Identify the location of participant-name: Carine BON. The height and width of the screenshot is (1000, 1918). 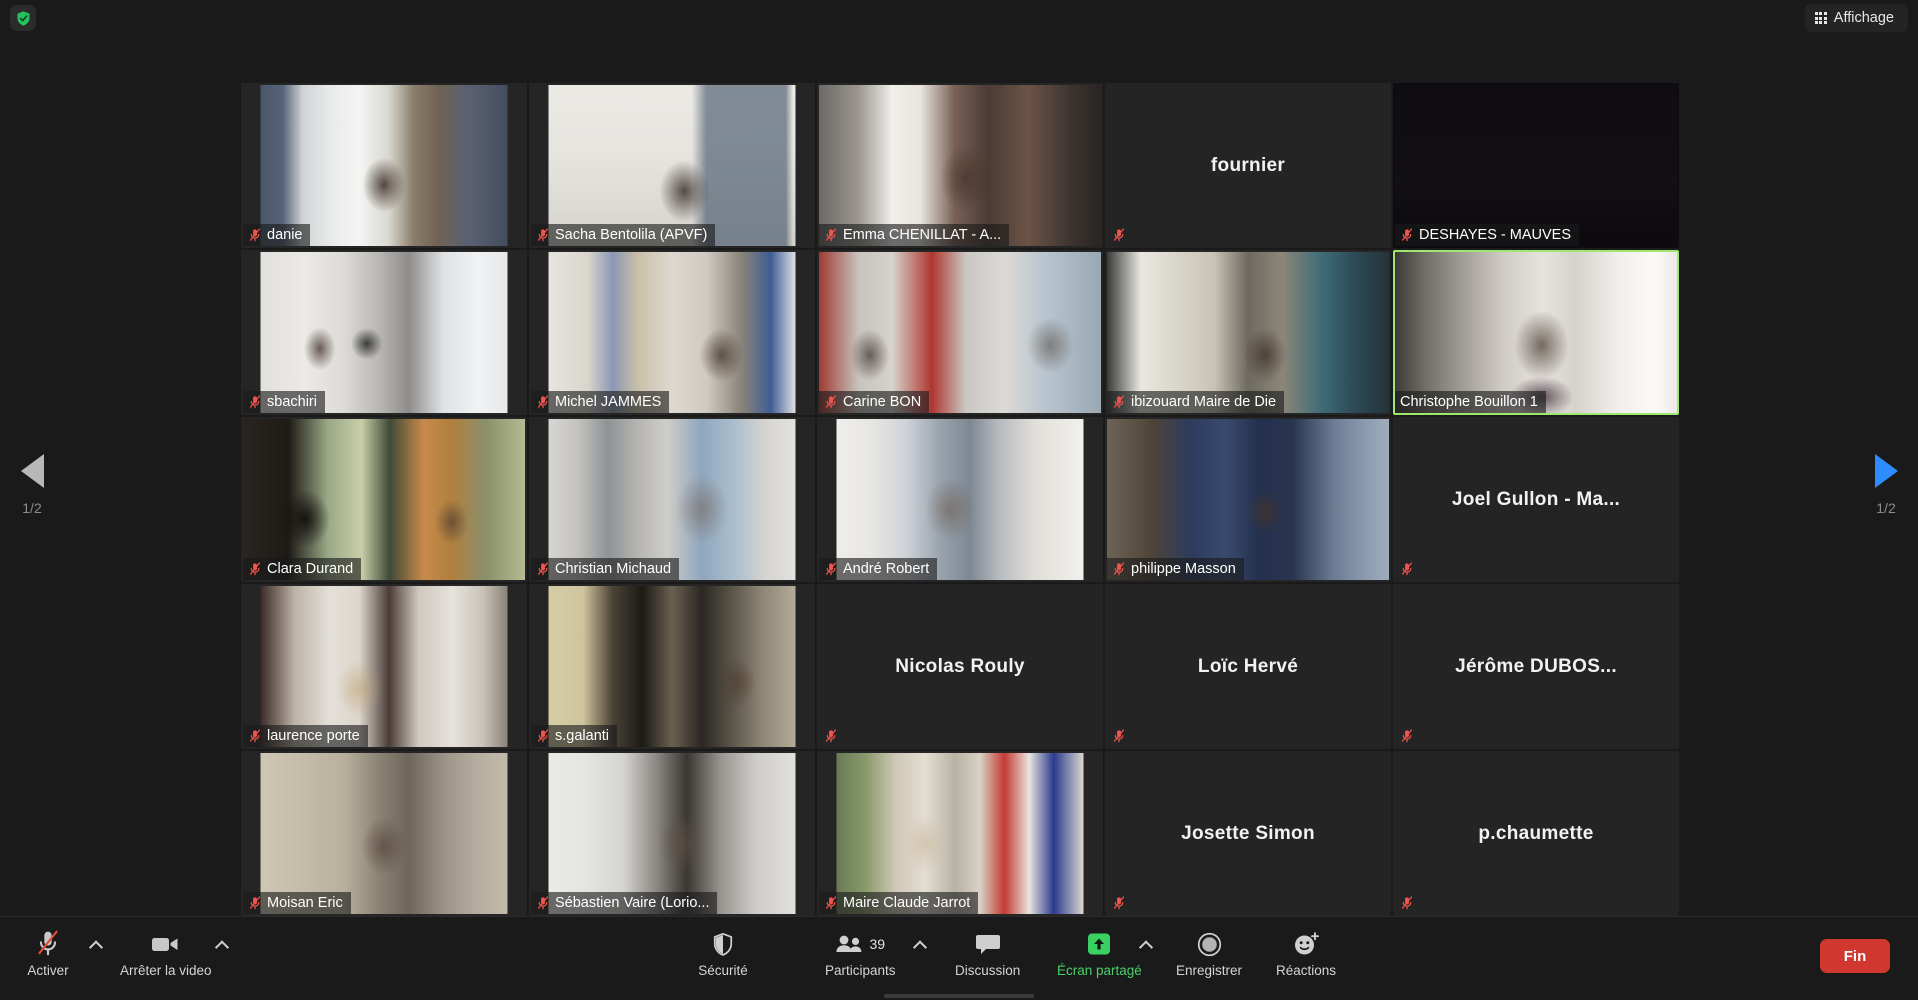
(882, 402).